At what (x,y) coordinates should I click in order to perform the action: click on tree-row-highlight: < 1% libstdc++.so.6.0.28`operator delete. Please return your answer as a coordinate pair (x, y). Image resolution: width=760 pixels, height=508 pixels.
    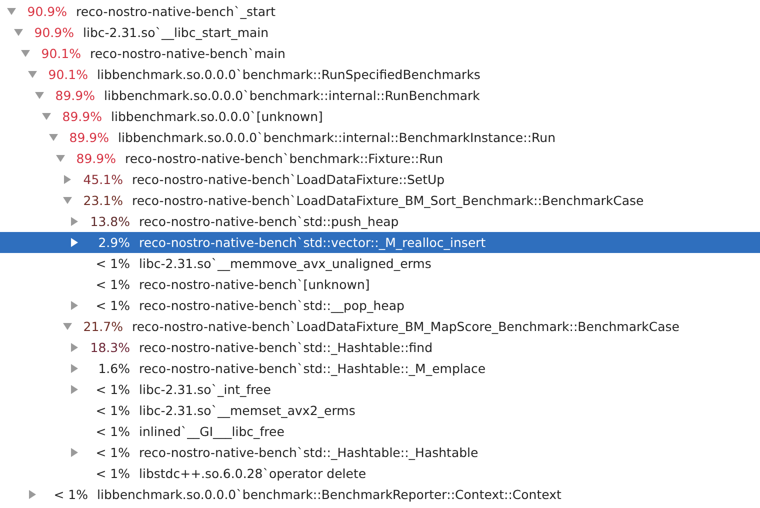
    Looking at the image, I should click on (380, 473).